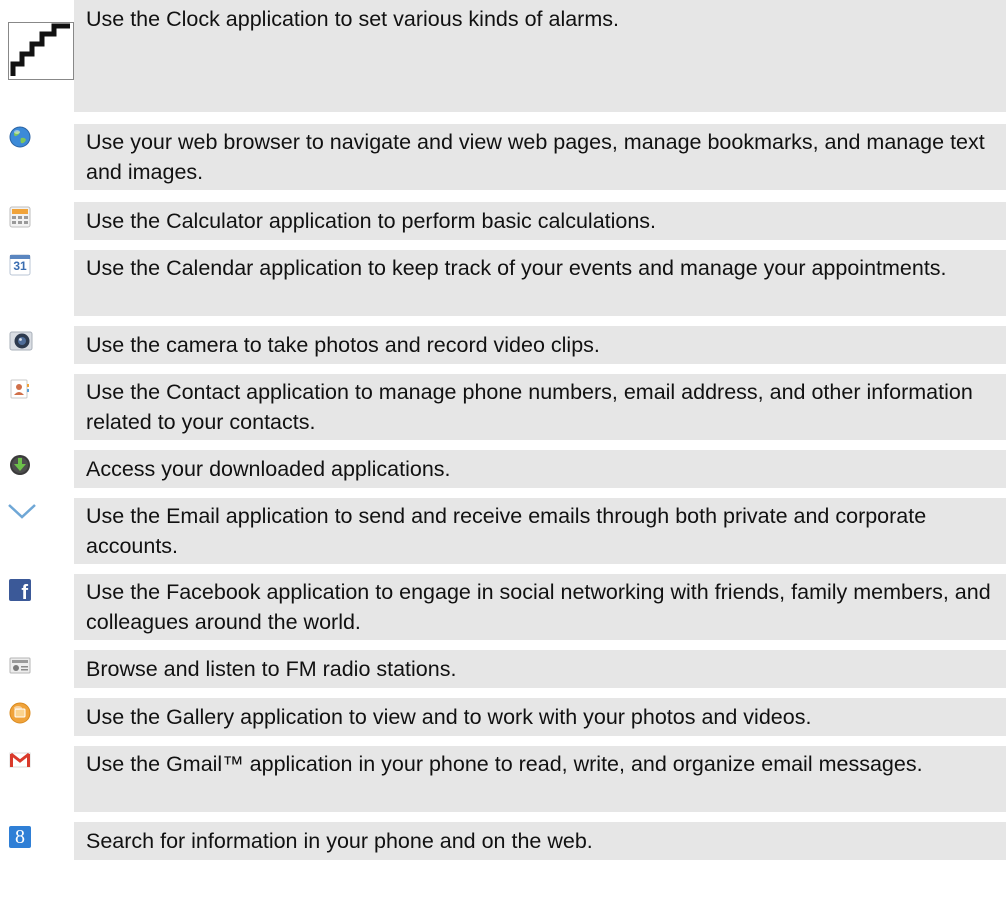  I want to click on download-icon, so click(20, 465).